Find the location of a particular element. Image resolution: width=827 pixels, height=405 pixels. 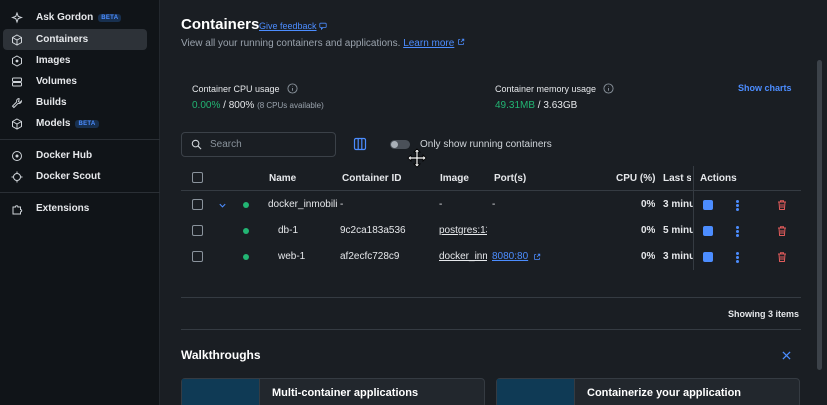

container-name: web-1 is located at coordinates (291, 256).